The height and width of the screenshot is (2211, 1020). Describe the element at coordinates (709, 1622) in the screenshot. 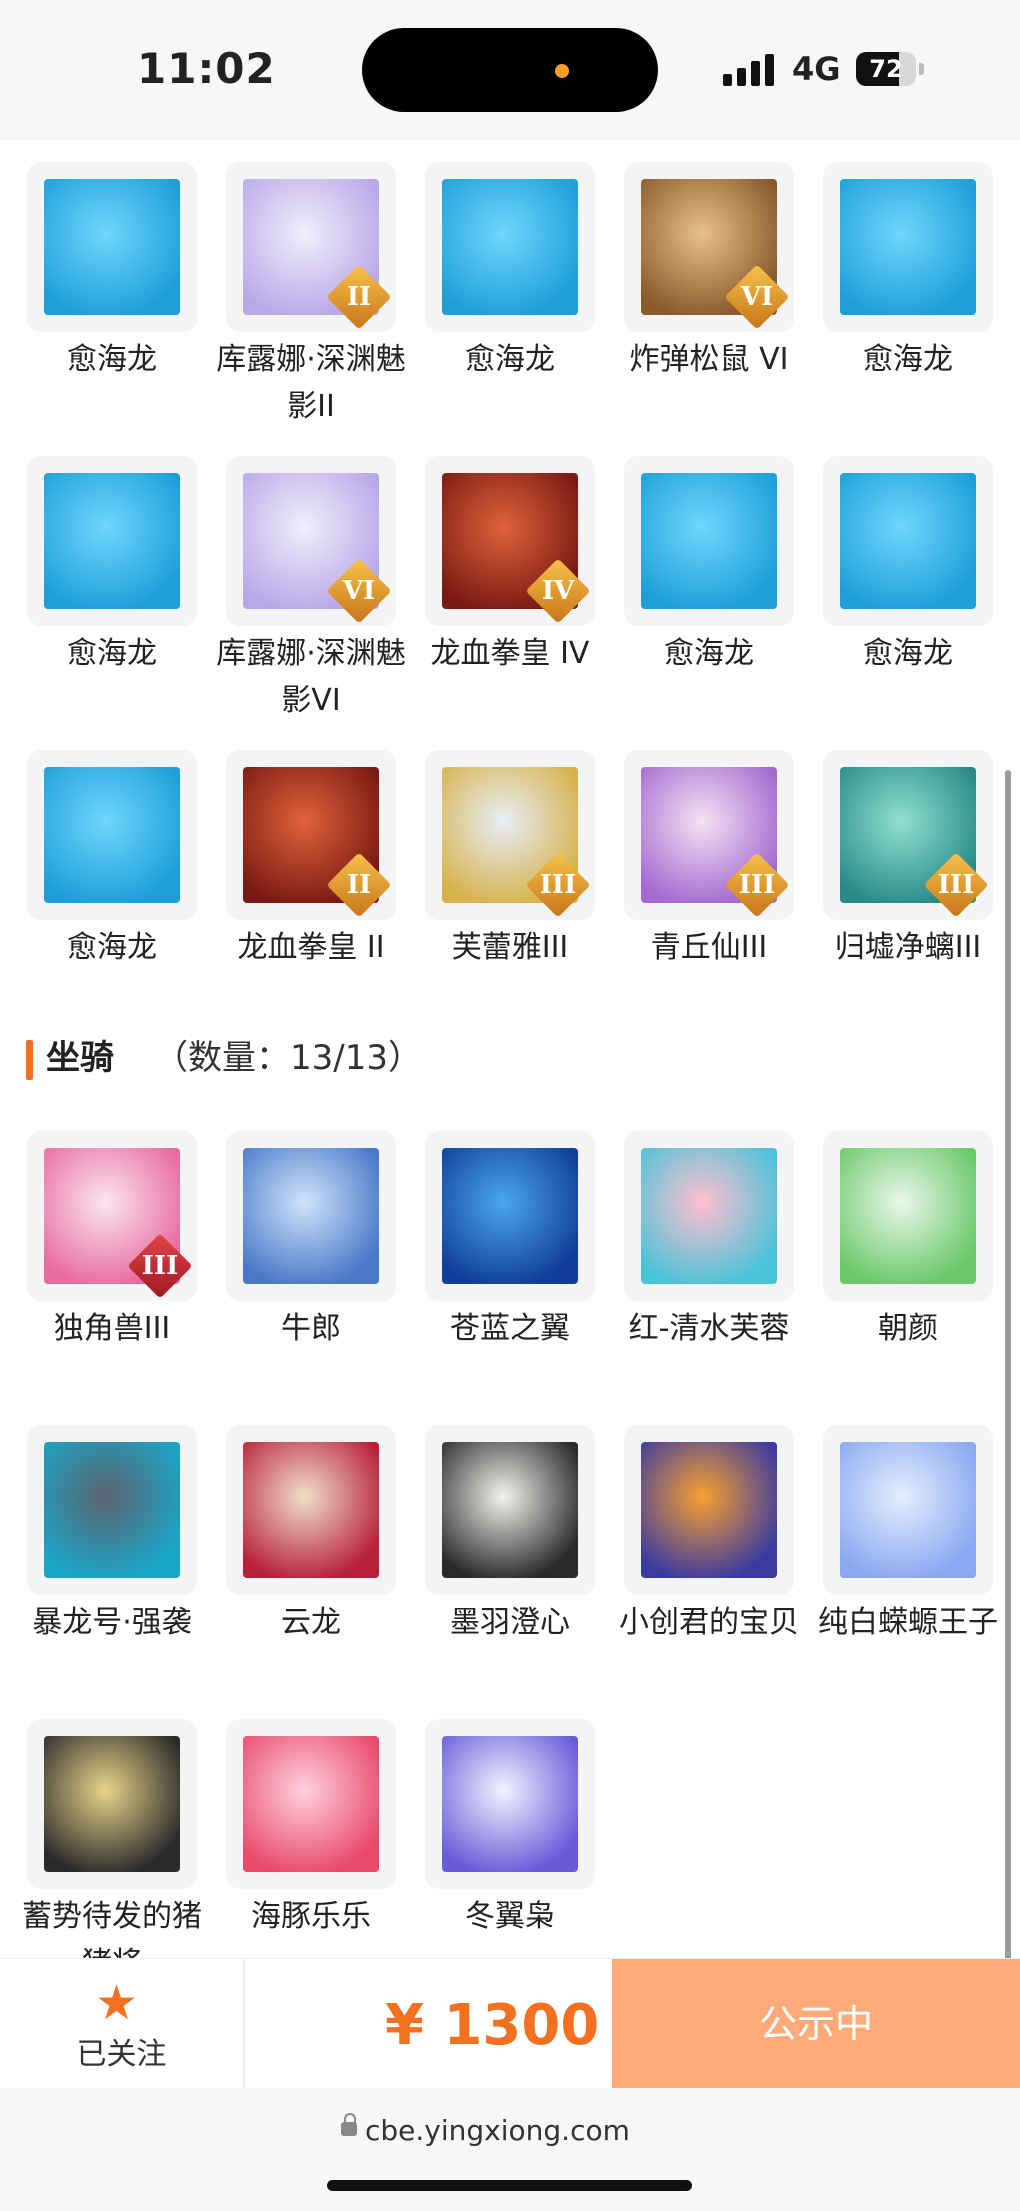

I see `item-name: 小创君的宝贝` at that location.